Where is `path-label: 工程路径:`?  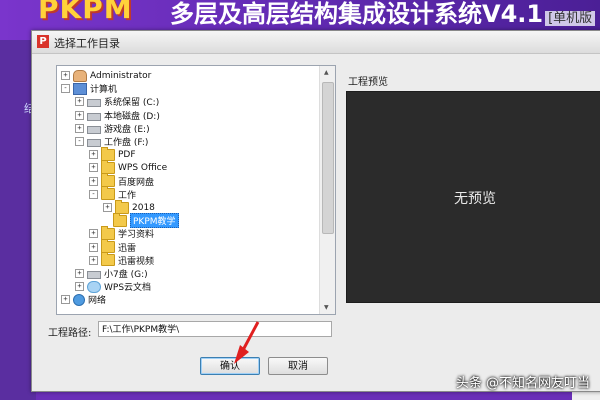
path-label: 工程路径: is located at coordinates (70, 333).